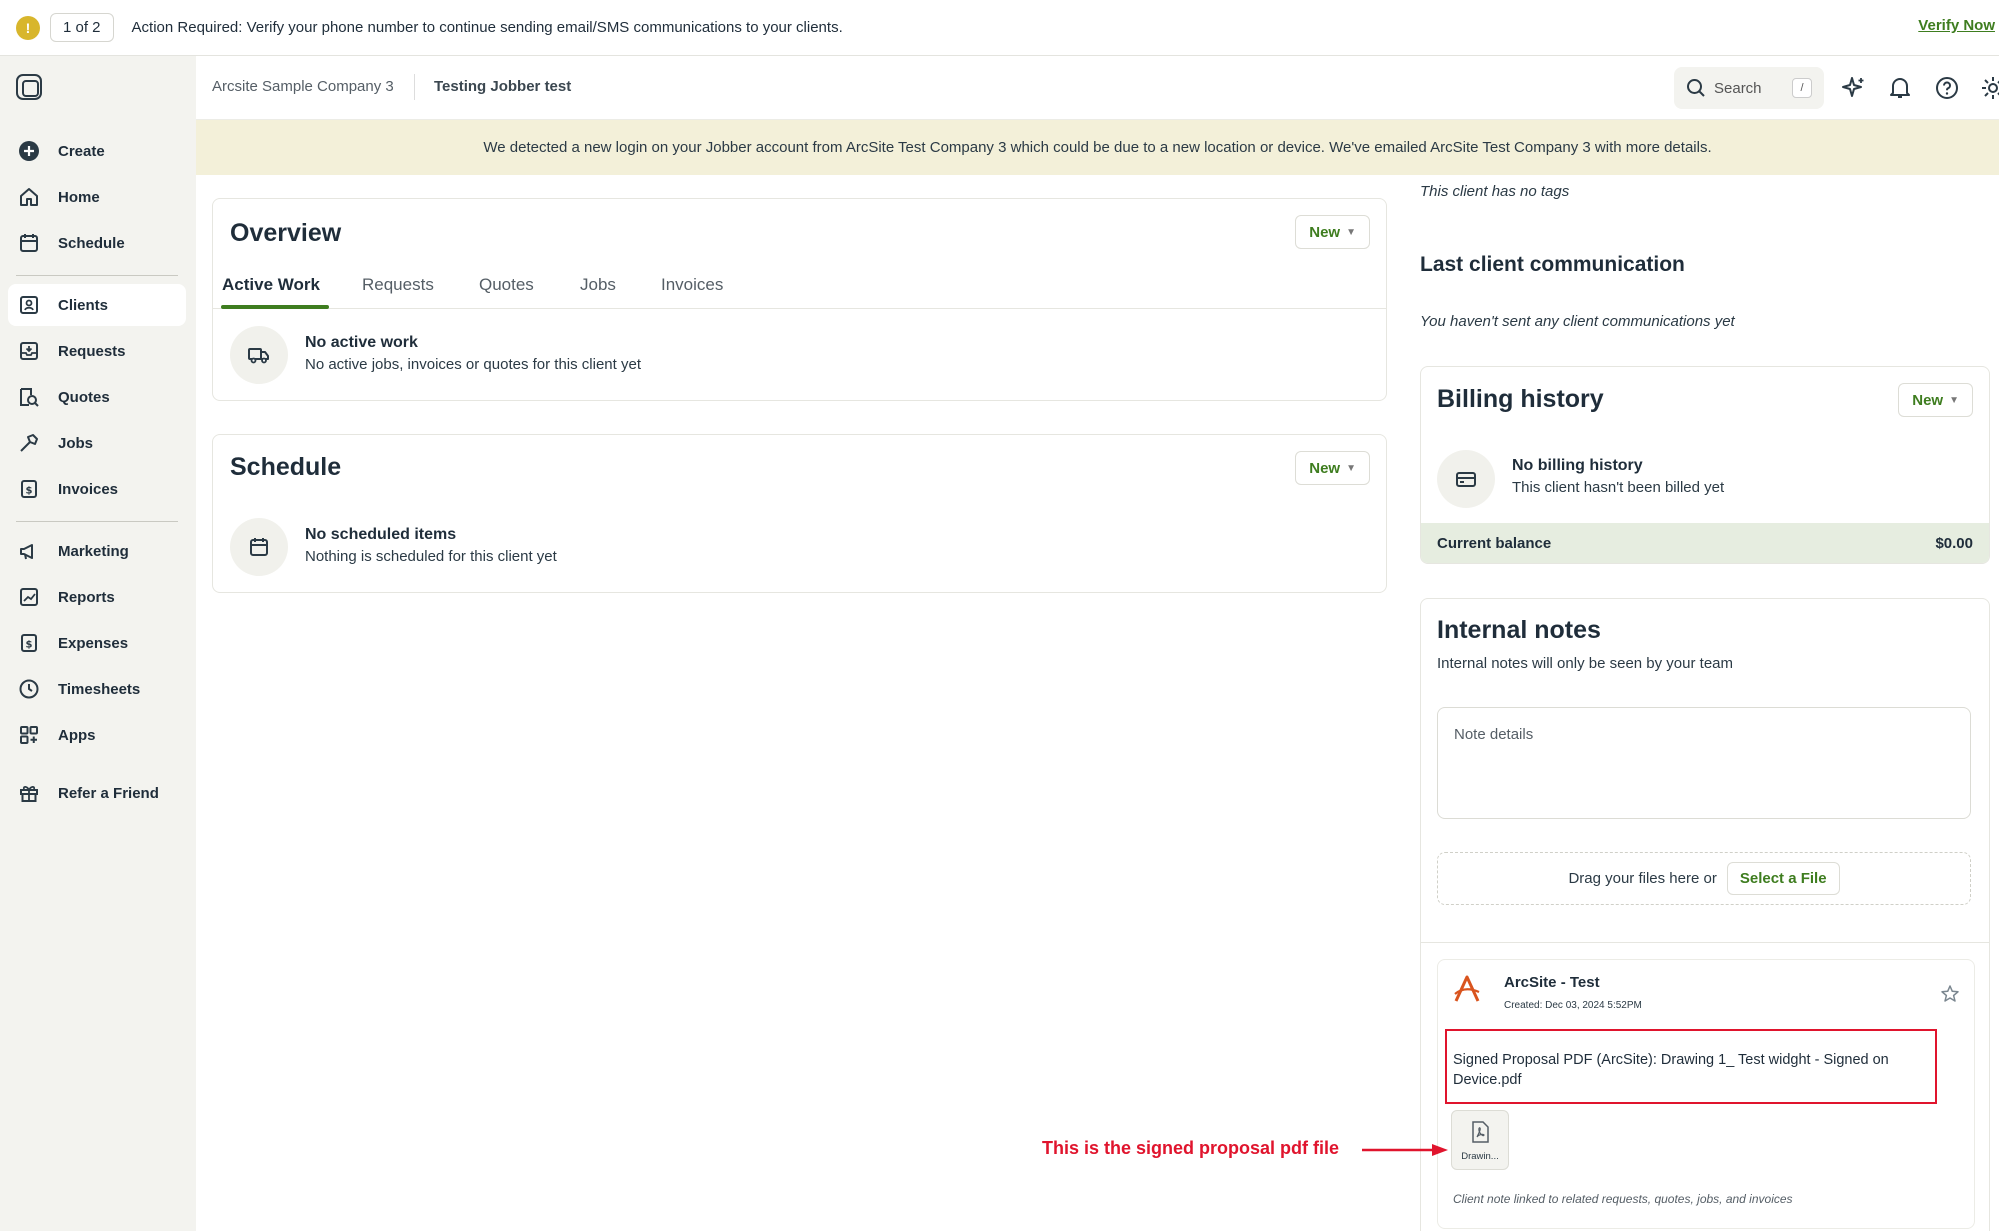 This screenshot has height=1231, width=1999. I want to click on breadcrumb-company: Arcsite Sample Company 3, so click(303, 86).